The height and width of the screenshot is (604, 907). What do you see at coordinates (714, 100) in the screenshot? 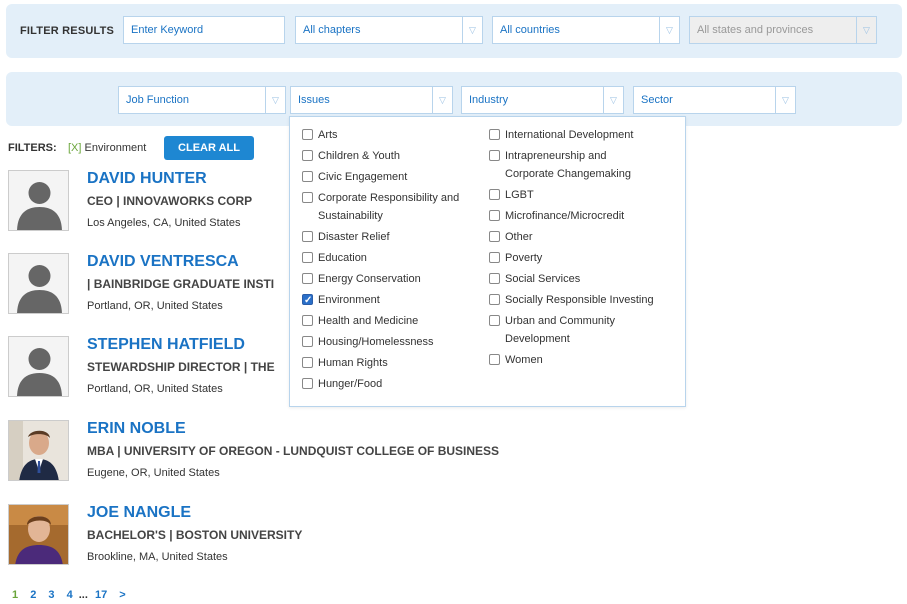
I see `sector-select: Sector ▽` at bounding box center [714, 100].